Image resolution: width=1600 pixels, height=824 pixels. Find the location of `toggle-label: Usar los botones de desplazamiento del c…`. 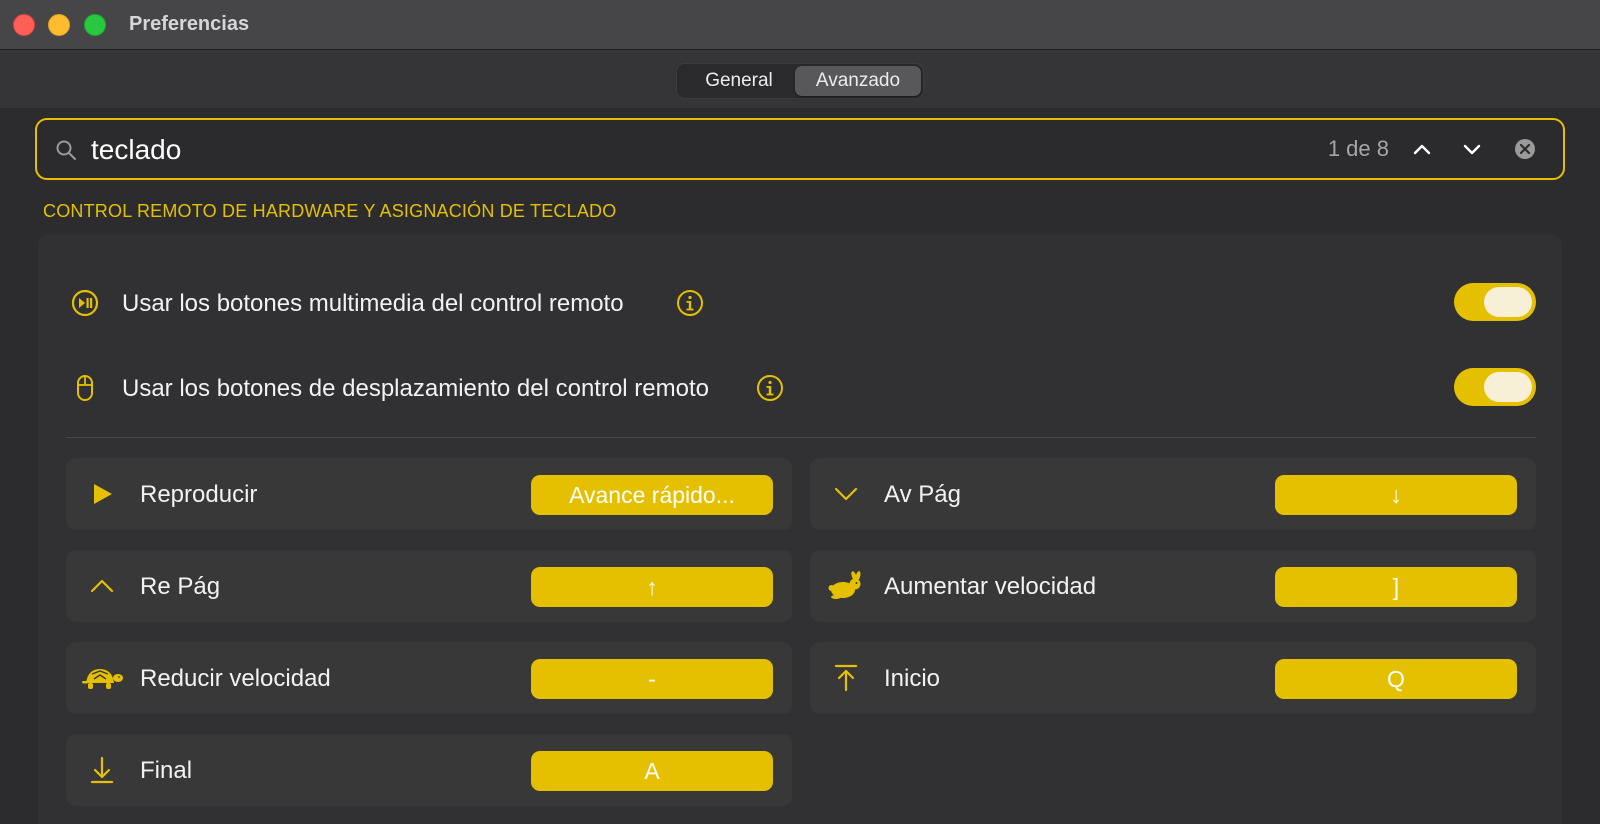

toggle-label: Usar los botones de desplazamiento del c… is located at coordinates (415, 388).